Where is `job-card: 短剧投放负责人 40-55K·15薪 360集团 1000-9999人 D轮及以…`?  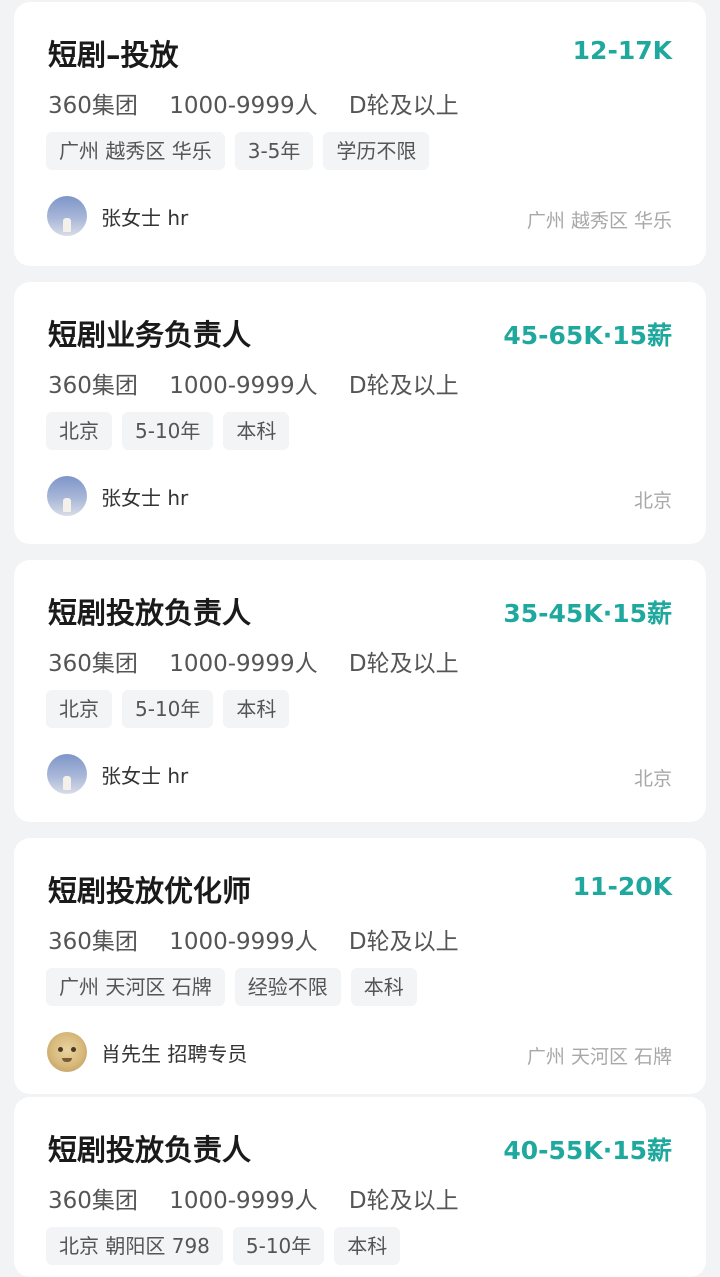 job-card: 短剧投放负责人 40-55K·15薪 360集团 1000-9999人 D轮及以… is located at coordinates (360, 1187).